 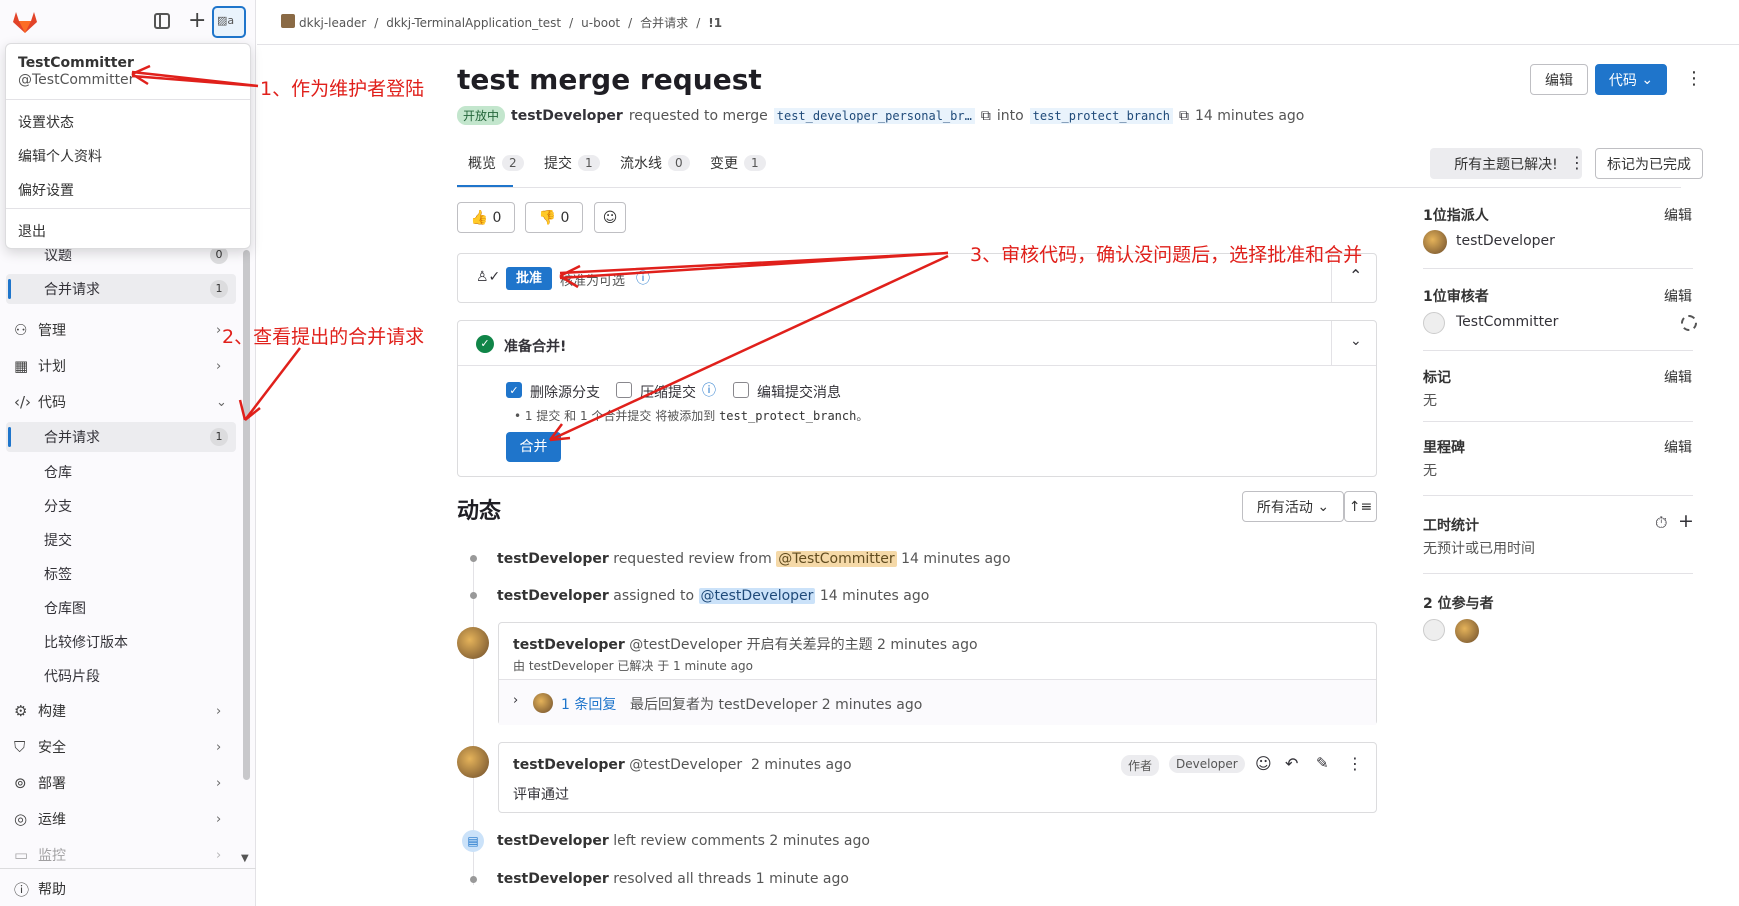 I want to click on thumbs-up-button: 👍 0, so click(x=486, y=217).